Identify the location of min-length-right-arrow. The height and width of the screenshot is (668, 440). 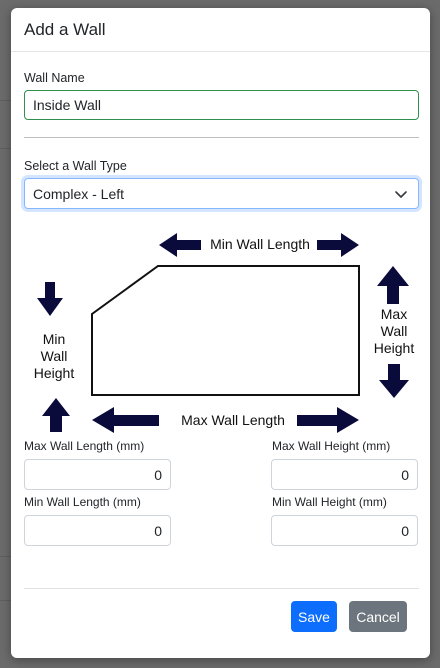
(338, 245).